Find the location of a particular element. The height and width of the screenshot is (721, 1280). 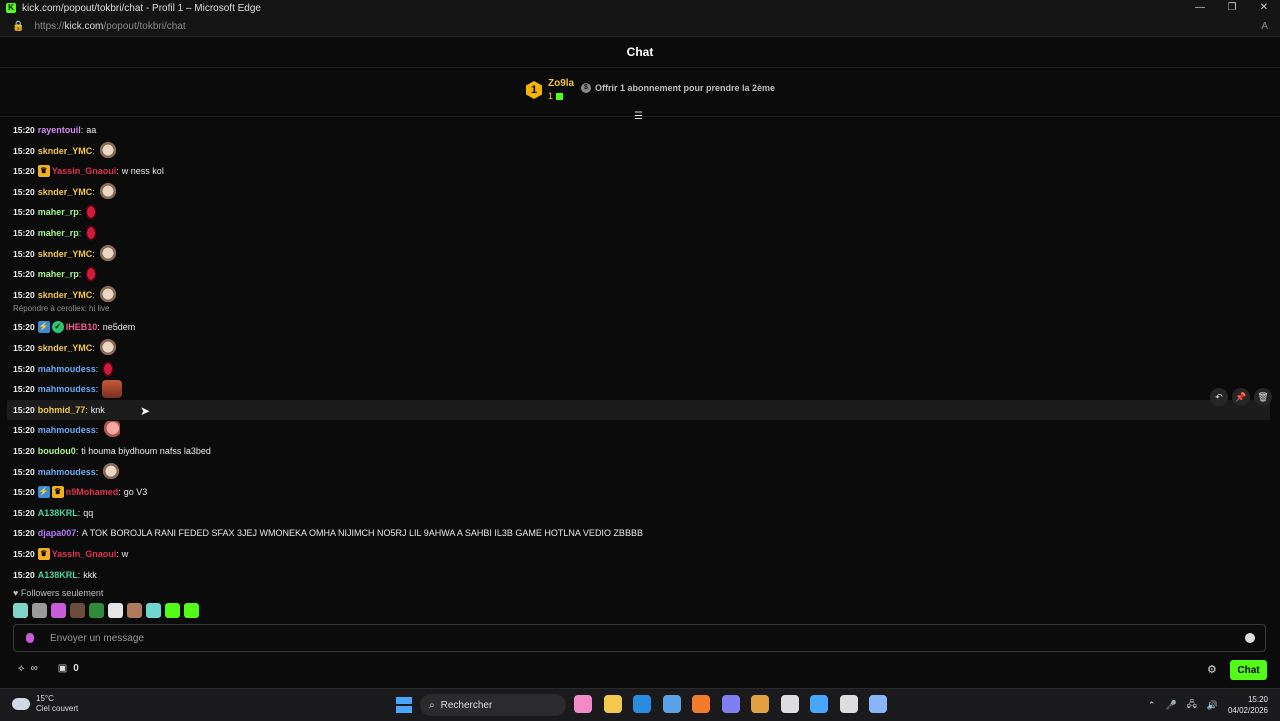

network-icon: 🖧 is located at coordinates (1192, 705).